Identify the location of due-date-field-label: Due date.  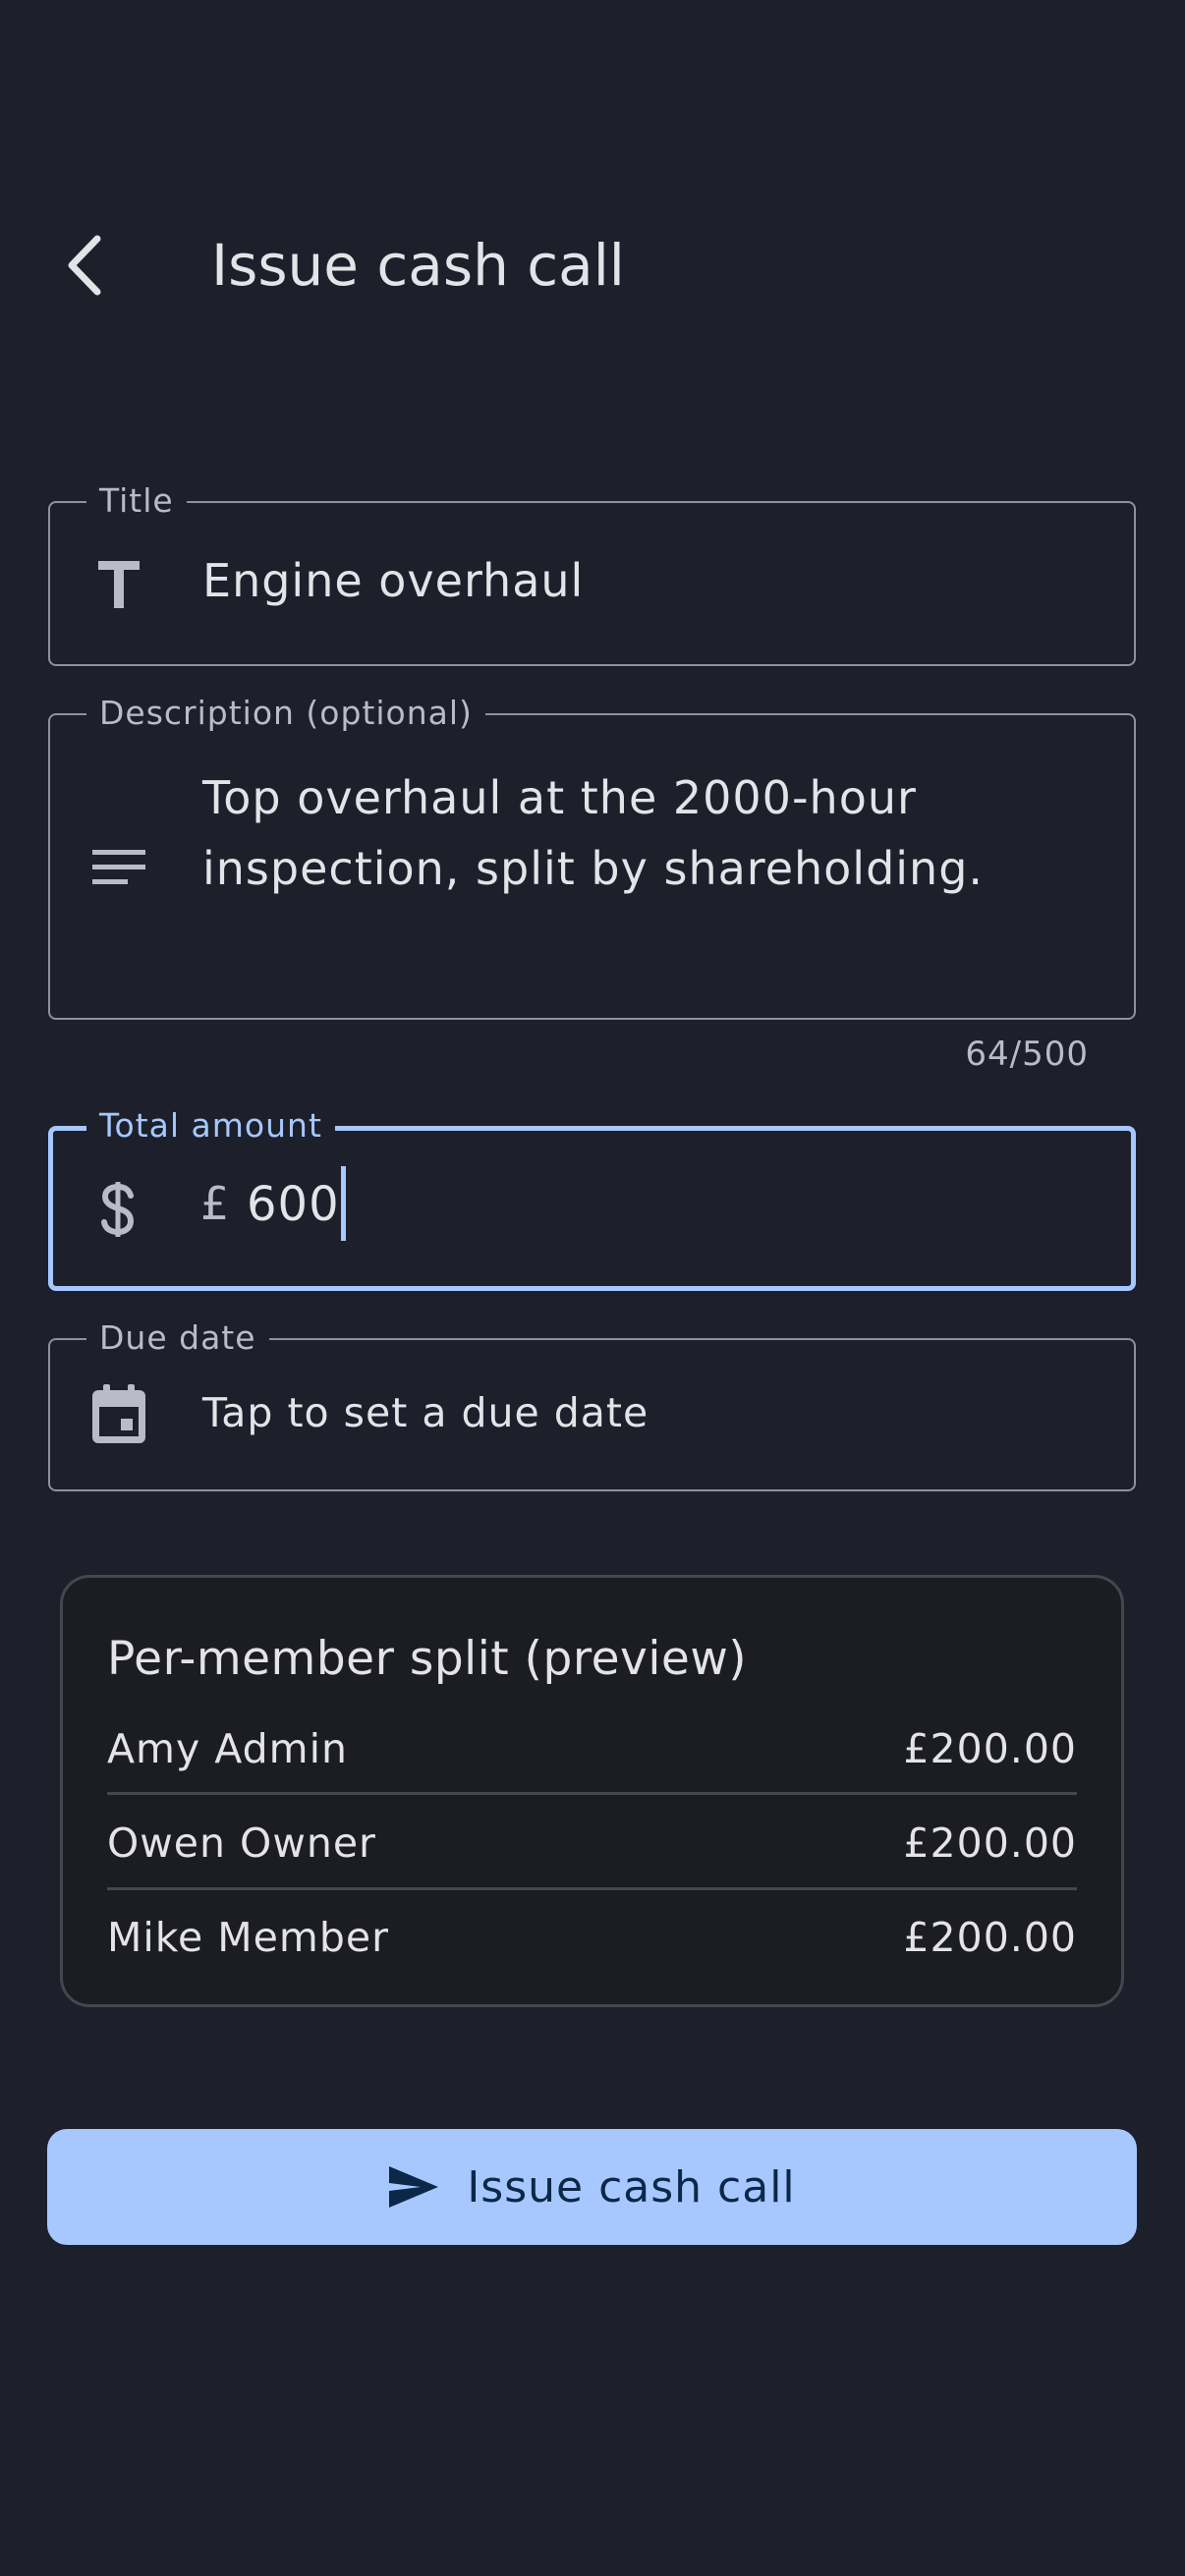
(178, 1338).